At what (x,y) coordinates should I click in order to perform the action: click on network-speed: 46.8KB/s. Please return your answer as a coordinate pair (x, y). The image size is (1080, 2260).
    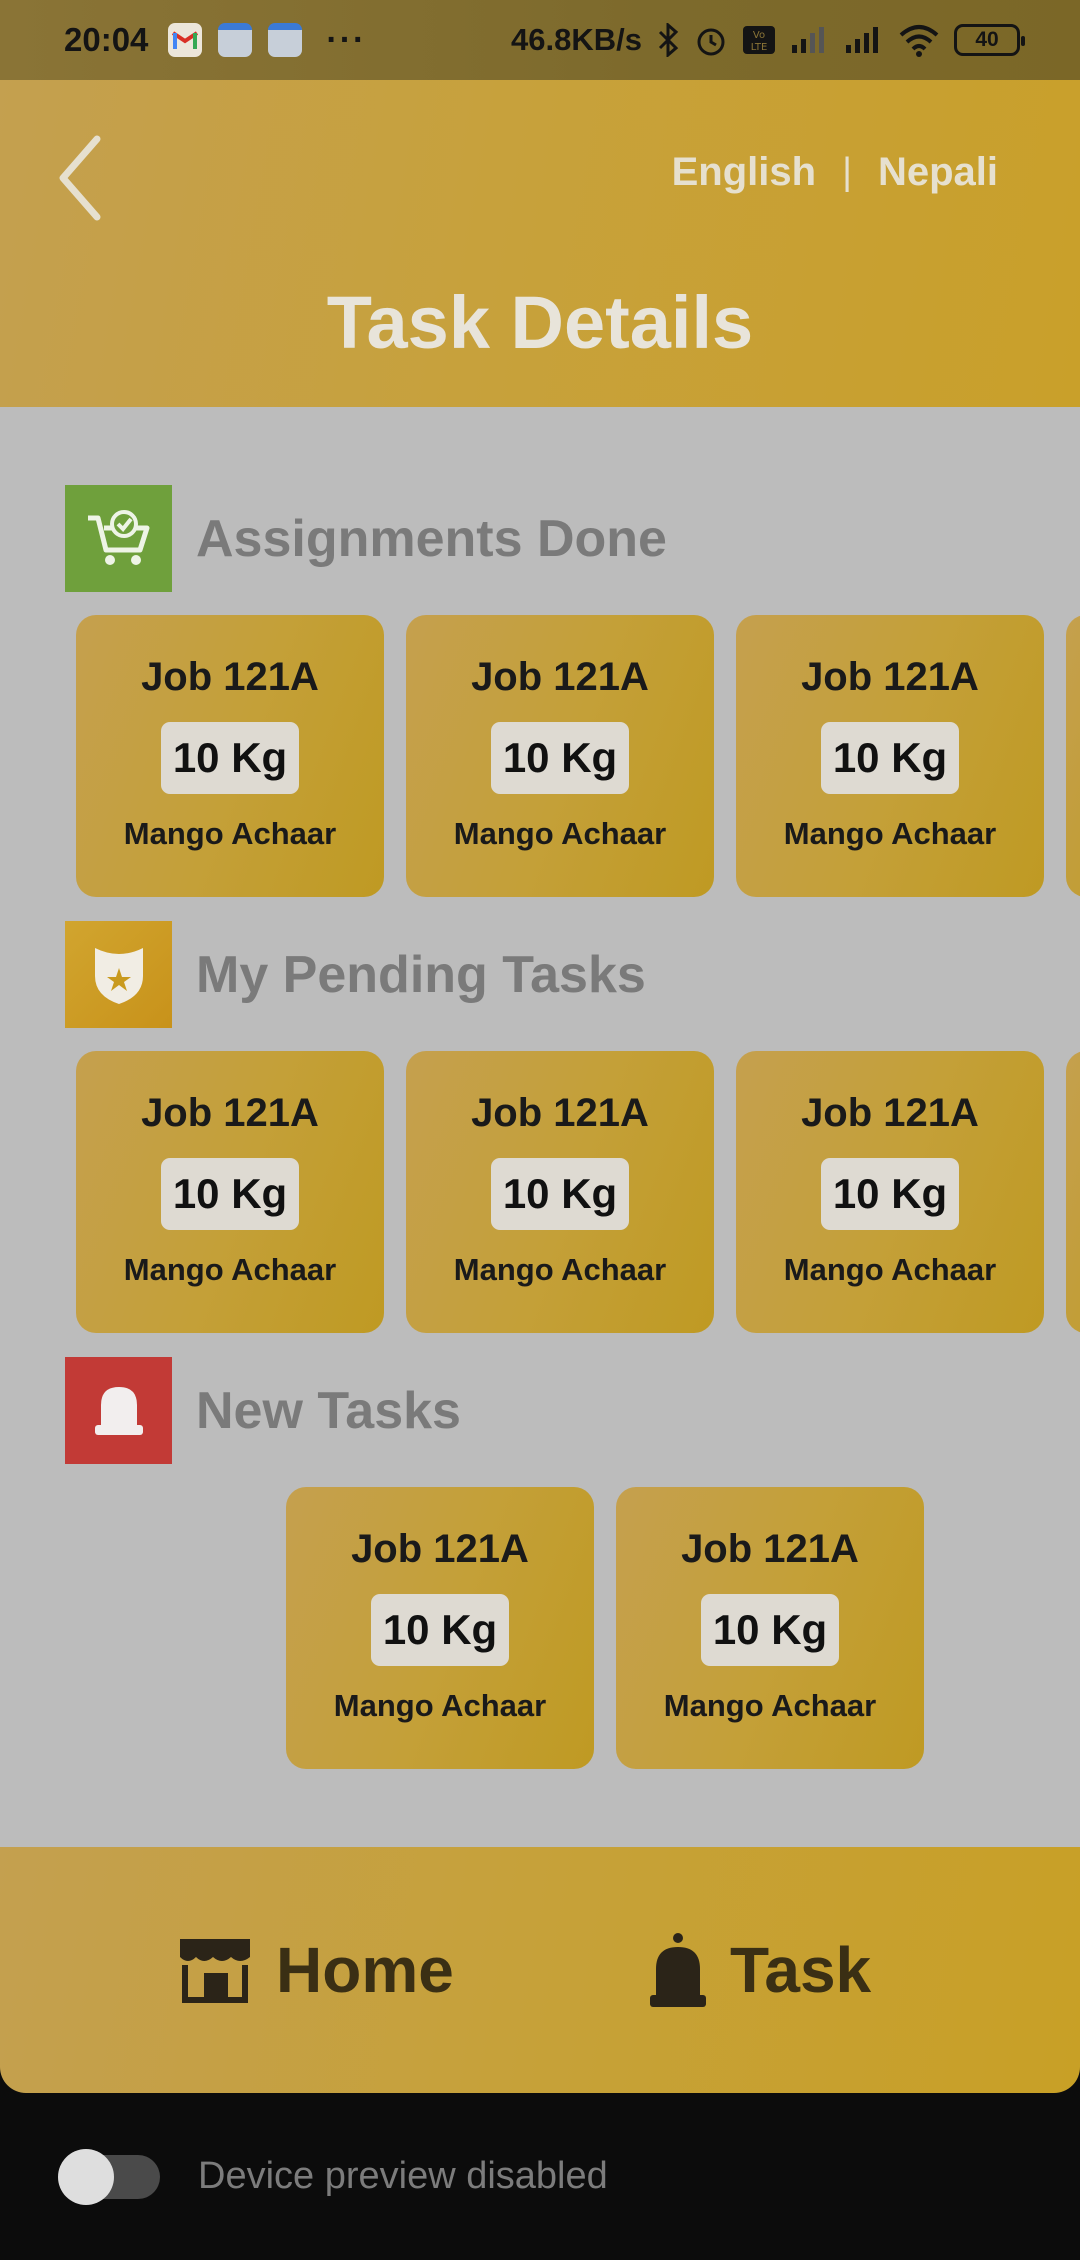
    Looking at the image, I should click on (576, 39).